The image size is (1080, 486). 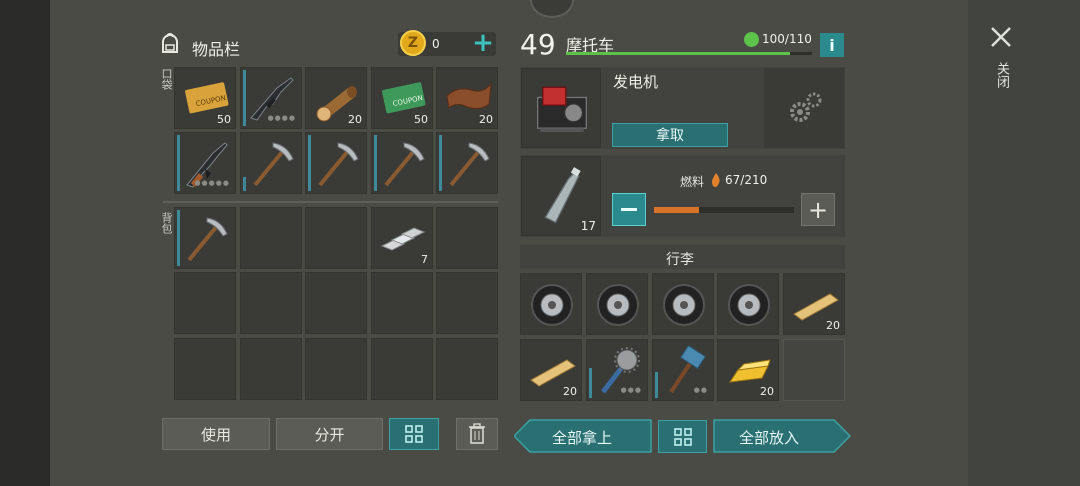 What do you see at coordinates (787, 39) in the screenshot?
I see `durability-text: 100/110` at bounding box center [787, 39].